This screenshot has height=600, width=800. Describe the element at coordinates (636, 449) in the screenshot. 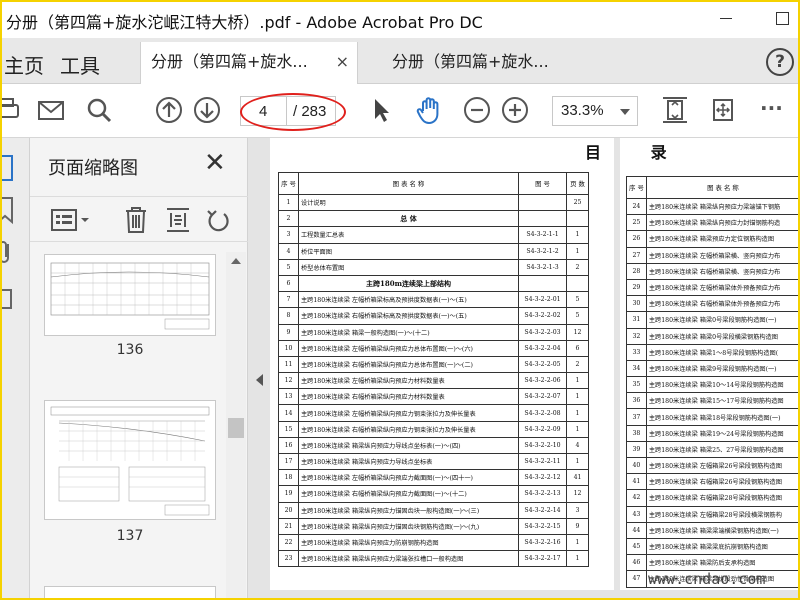

I see `row-number: 39` at that location.